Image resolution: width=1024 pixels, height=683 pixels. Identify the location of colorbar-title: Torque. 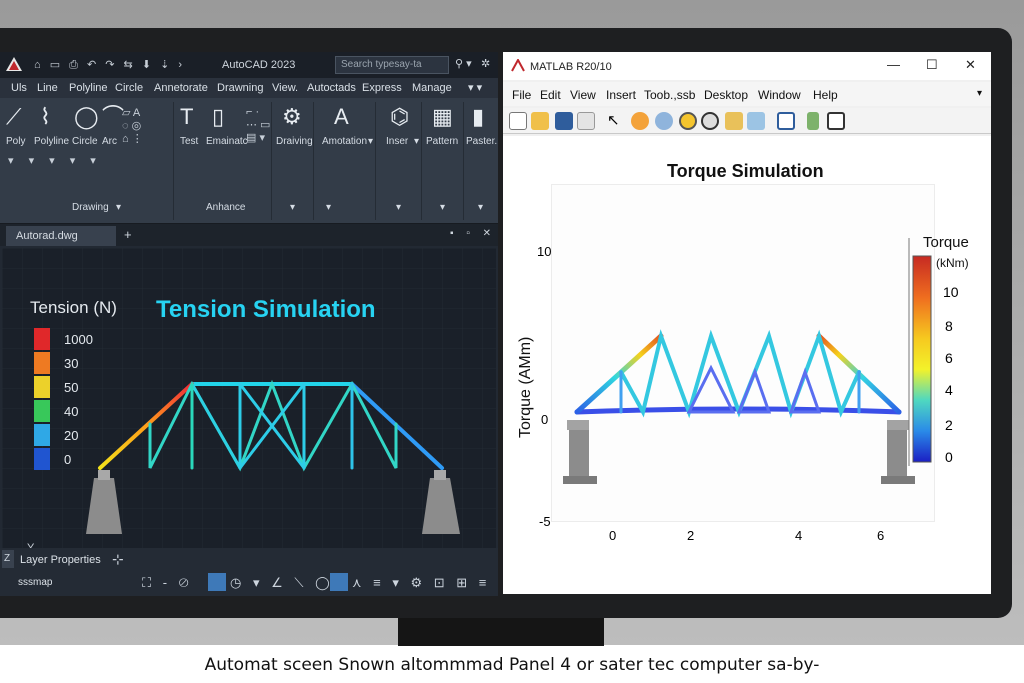
(946, 242).